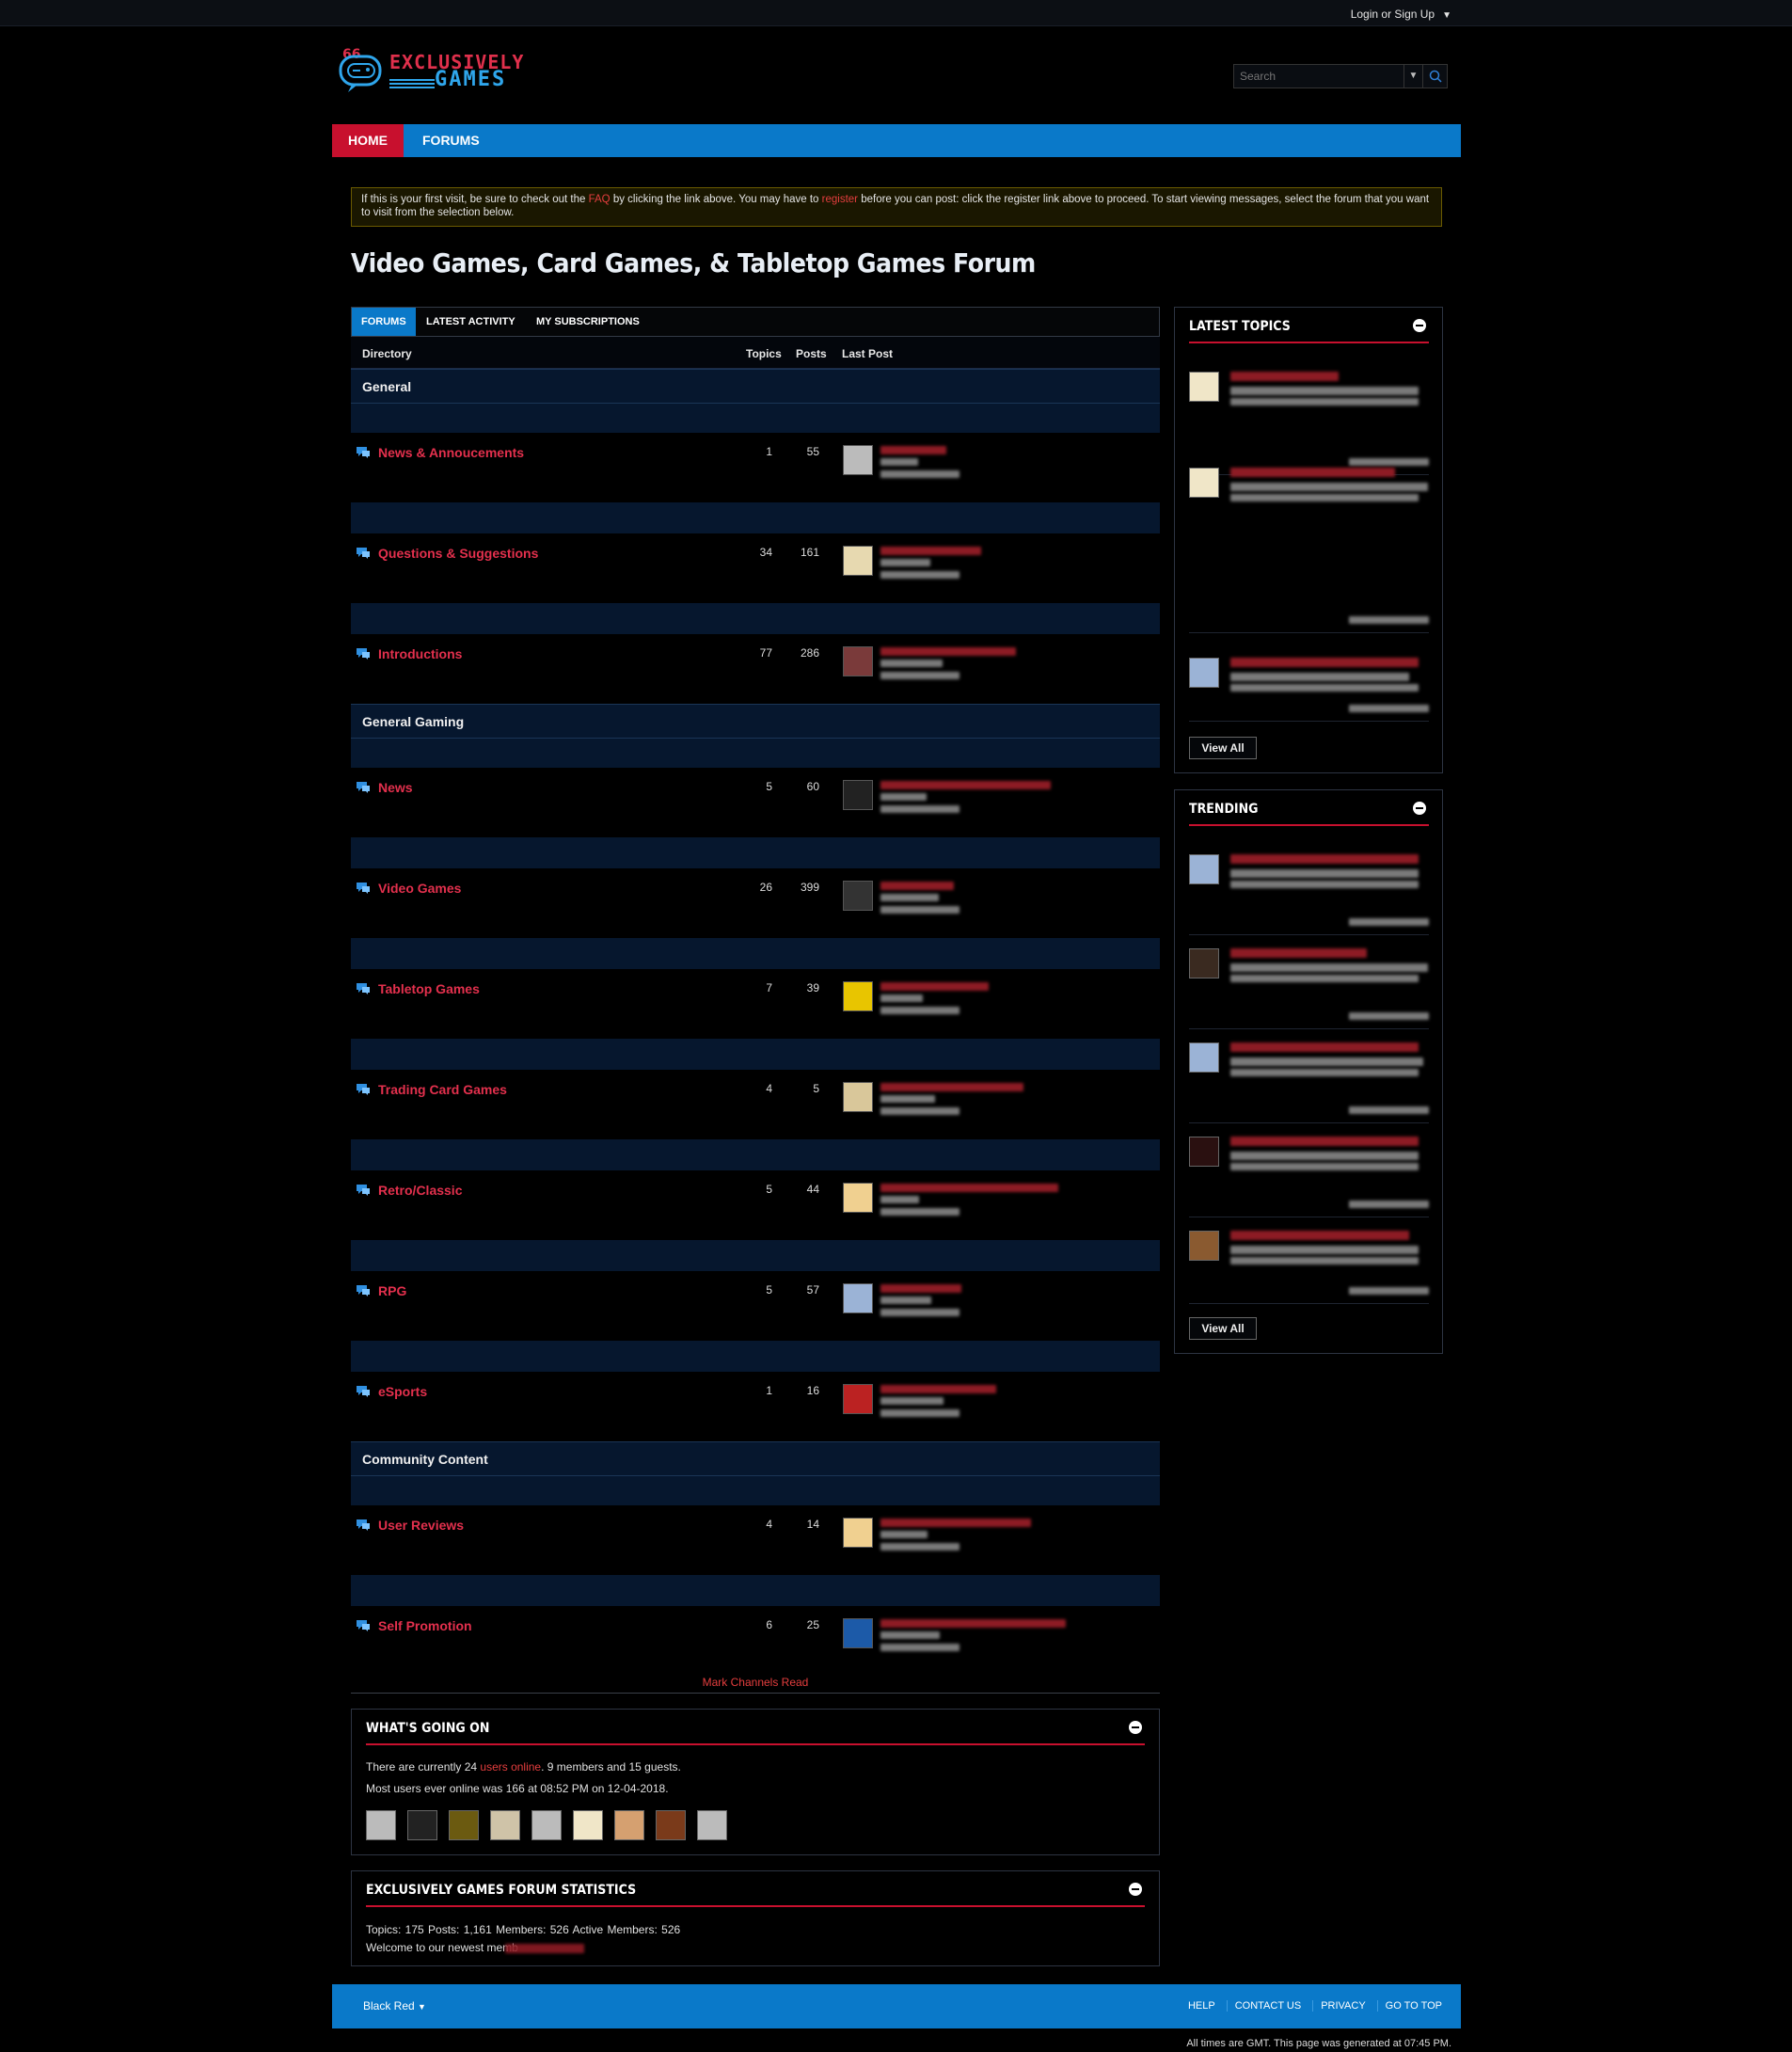 The image size is (1792, 2052). I want to click on mark-channels-read-link: Mark Channels Read, so click(755, 1682).